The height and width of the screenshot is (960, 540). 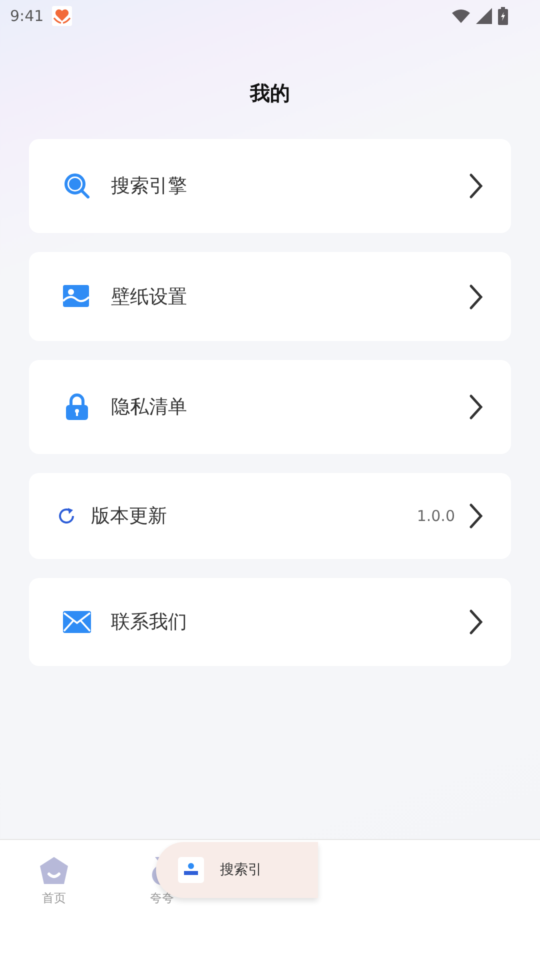 I want to click on menu-label: 壁纸设置, so click(x=149, y=297).